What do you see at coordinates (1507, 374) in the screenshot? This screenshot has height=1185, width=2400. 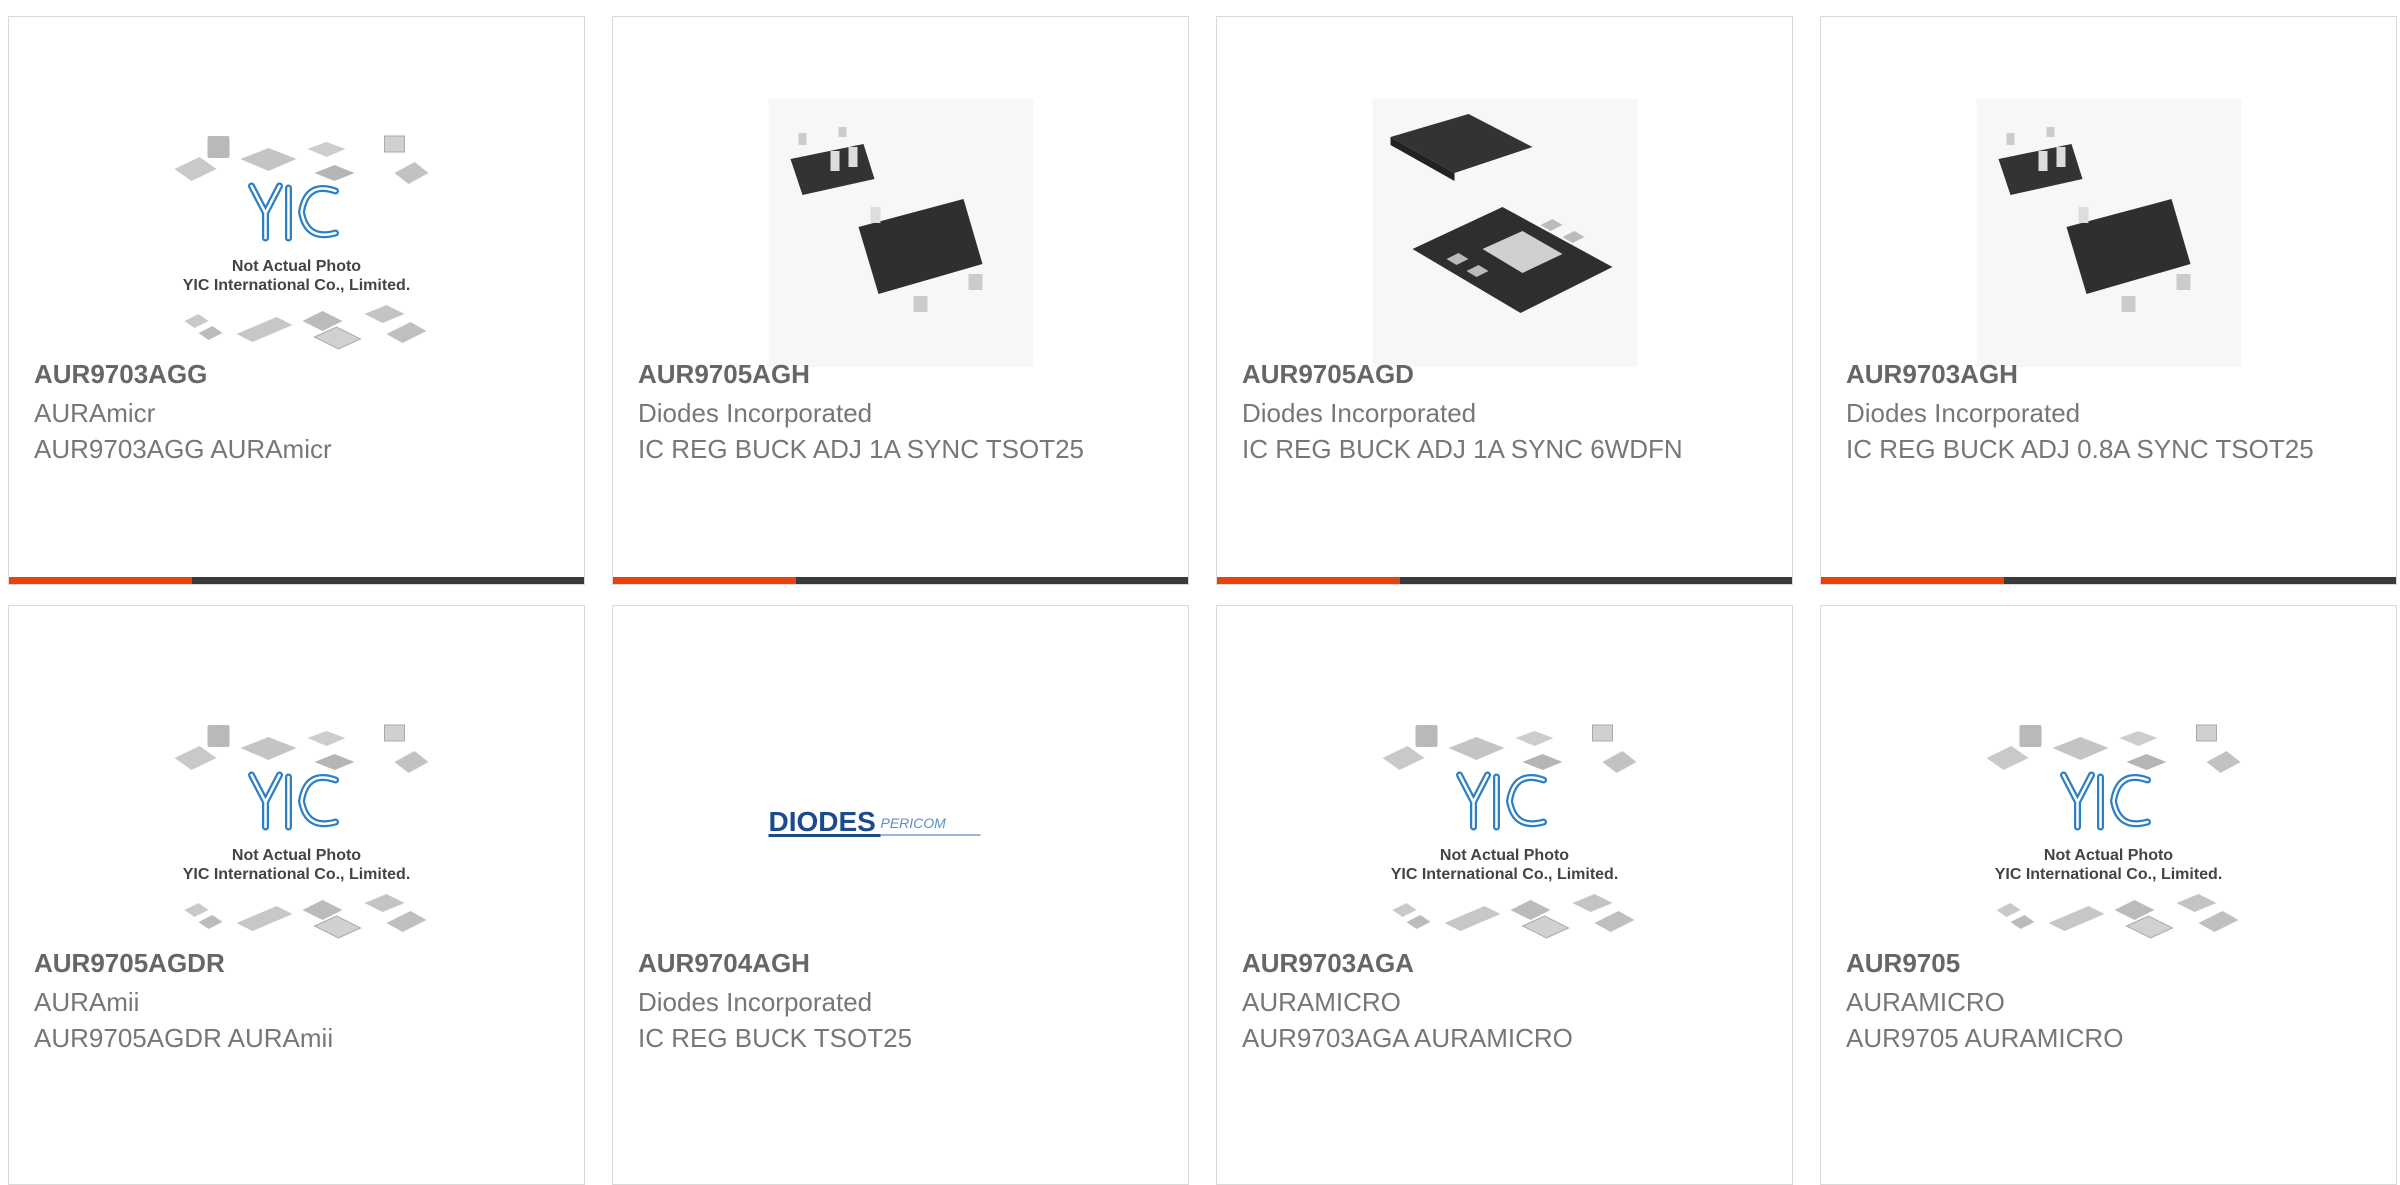 I see `part-number: AUR9705AGD` at bounding box center [1507, 374].